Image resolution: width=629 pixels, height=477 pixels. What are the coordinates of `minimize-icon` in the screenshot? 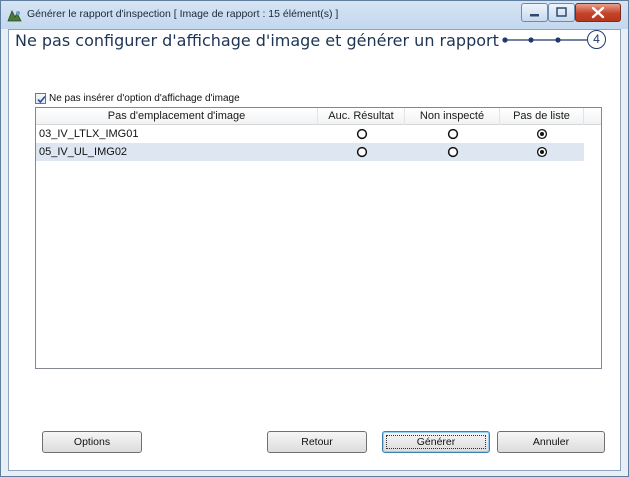 It's located at (534, 15).